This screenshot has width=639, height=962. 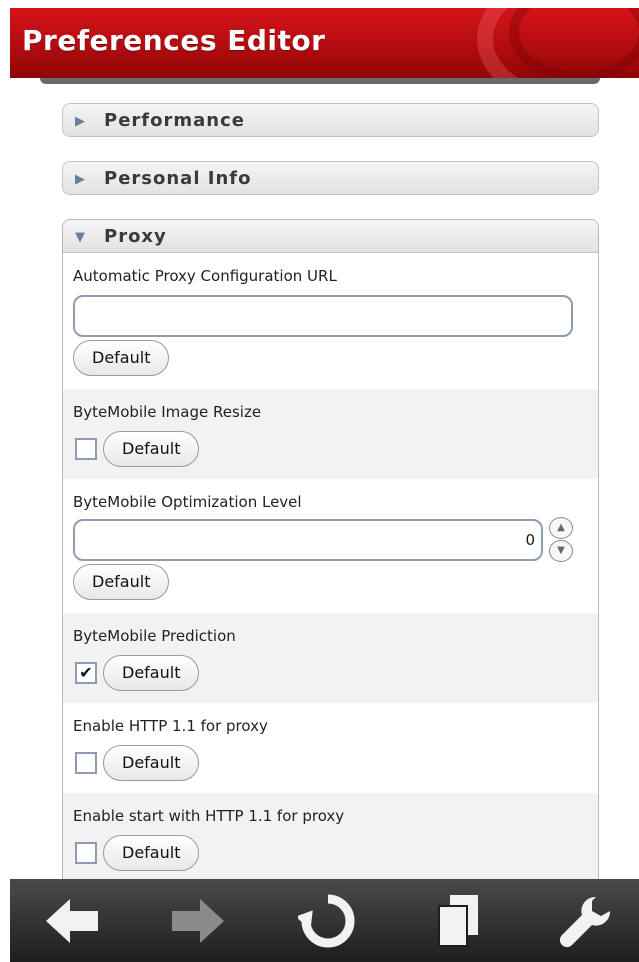 I want to click on section-label: Proxy, so click(x=135, y=236).